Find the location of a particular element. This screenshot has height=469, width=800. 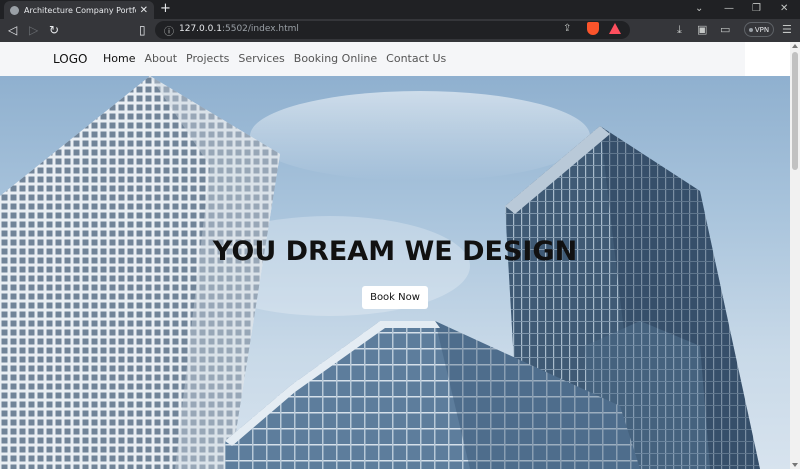

minimize-icon: — is located at coordinates (729, 8).